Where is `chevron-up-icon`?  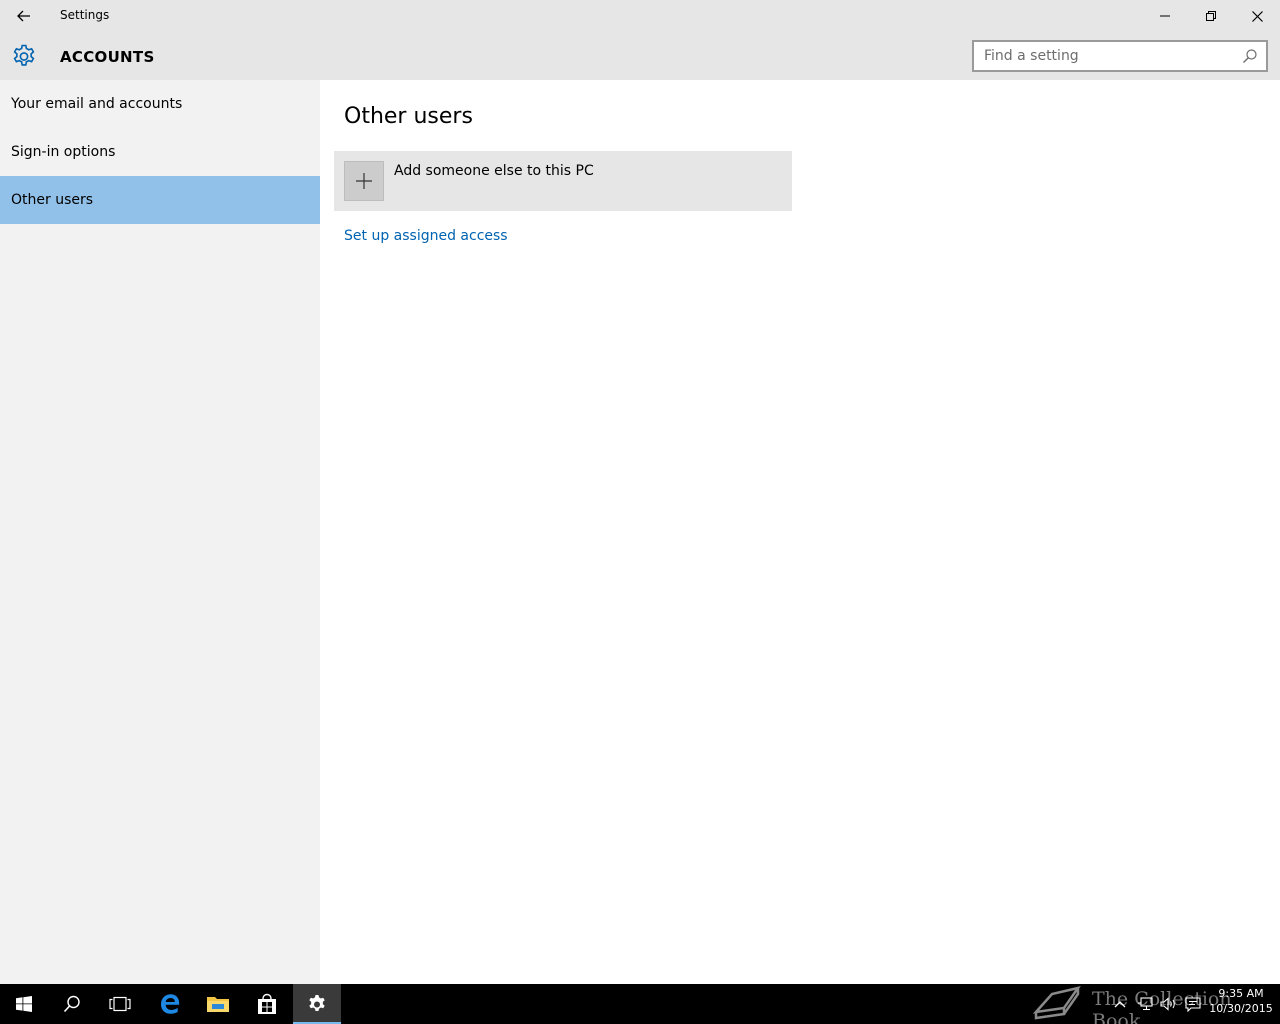 chevron-up-icon is located at coordinates (1120, 1004).